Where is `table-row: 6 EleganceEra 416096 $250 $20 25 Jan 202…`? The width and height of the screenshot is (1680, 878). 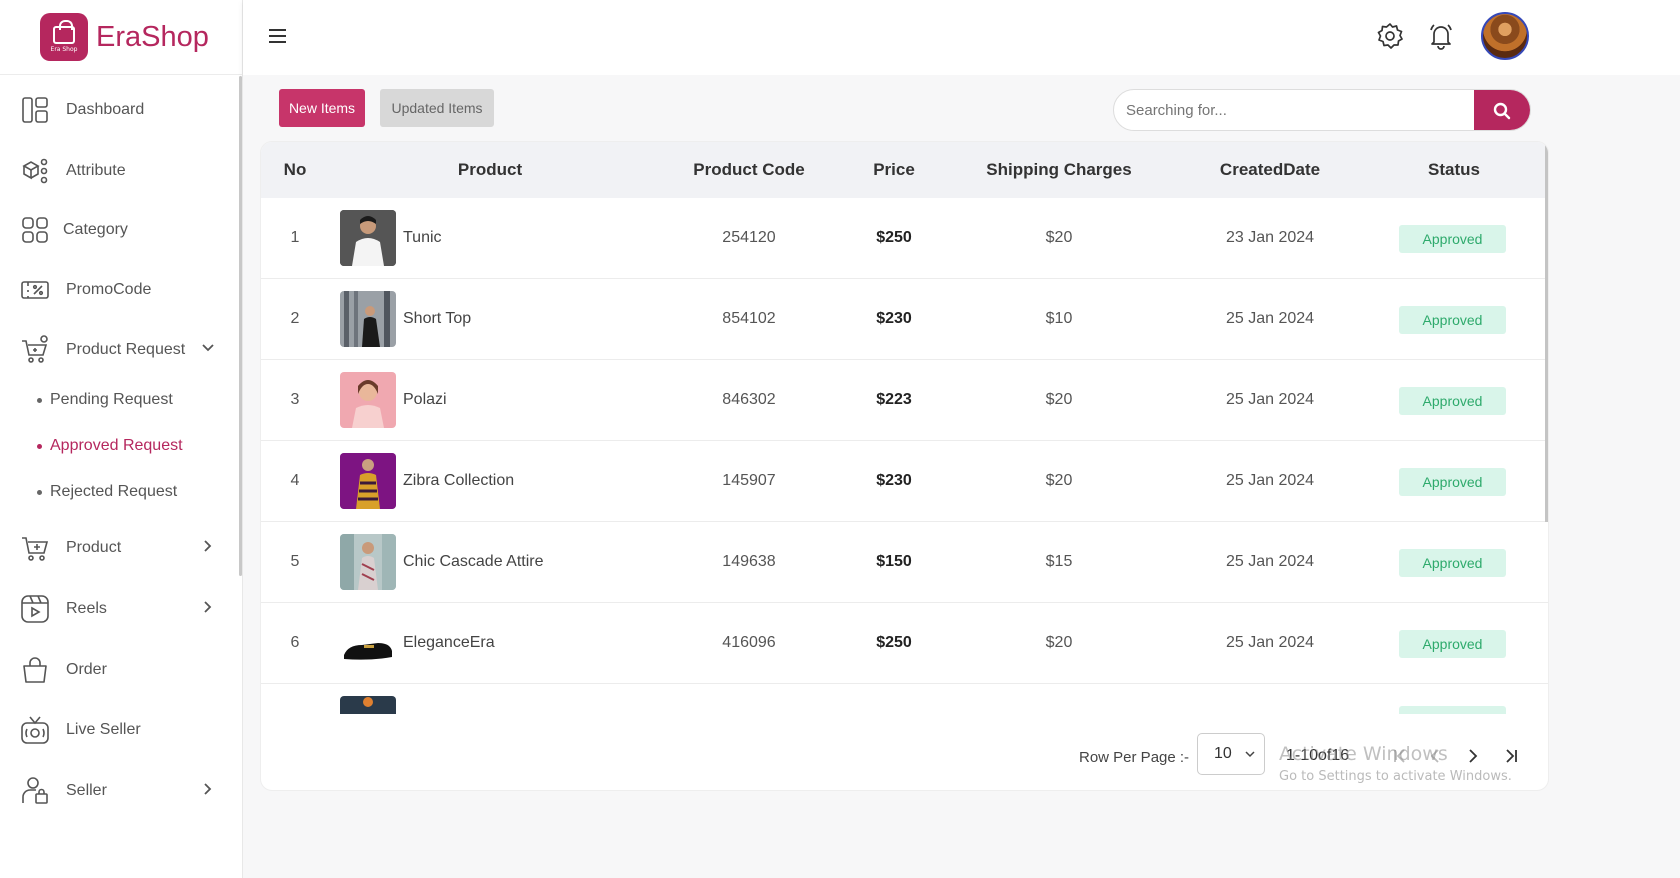
table-row: 6 EleganceEra 416096 $250 $20 25 Jan 202… is located at coordinates (904, 643).